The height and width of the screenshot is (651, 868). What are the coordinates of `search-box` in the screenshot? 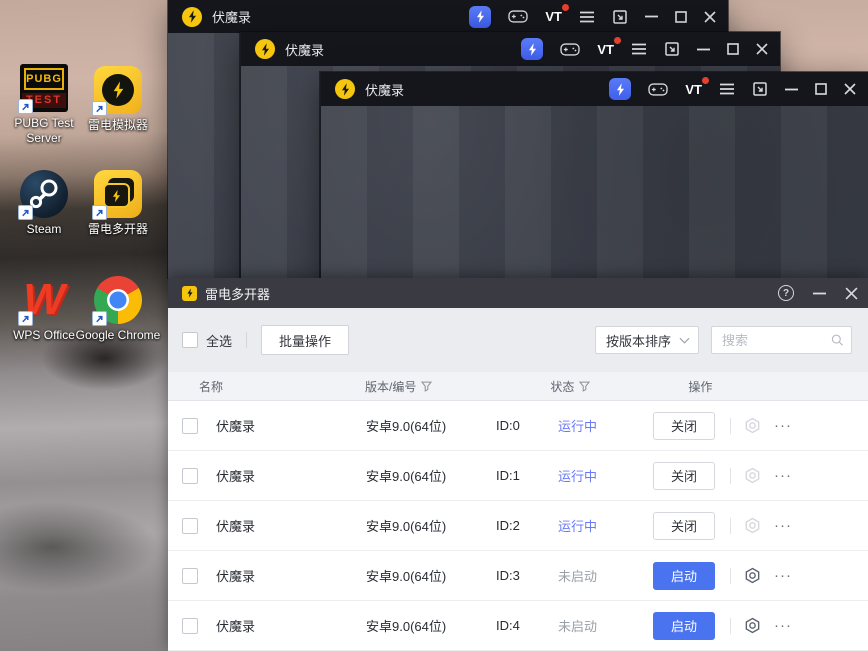 It's located at (781, 340).